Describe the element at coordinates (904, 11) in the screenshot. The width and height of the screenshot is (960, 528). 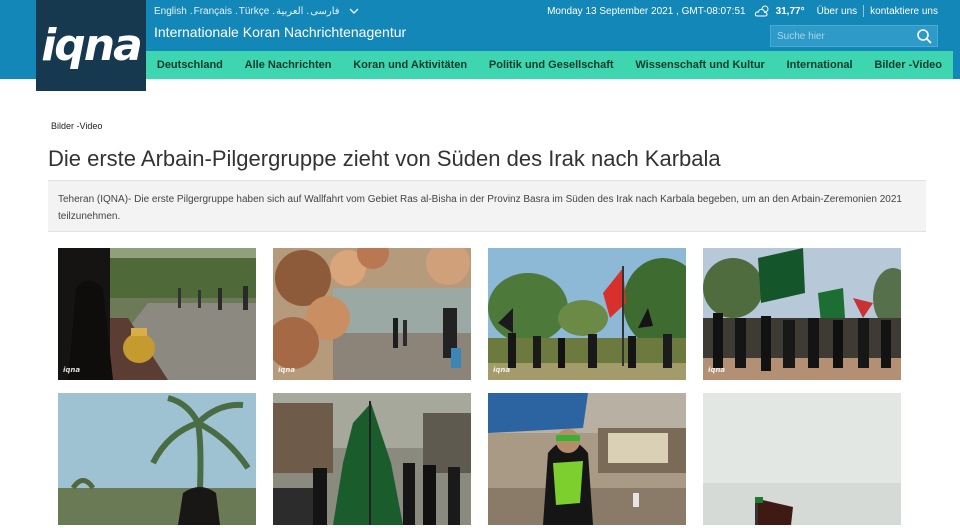
I see `contact-link: kontaktiere uns` at that location.